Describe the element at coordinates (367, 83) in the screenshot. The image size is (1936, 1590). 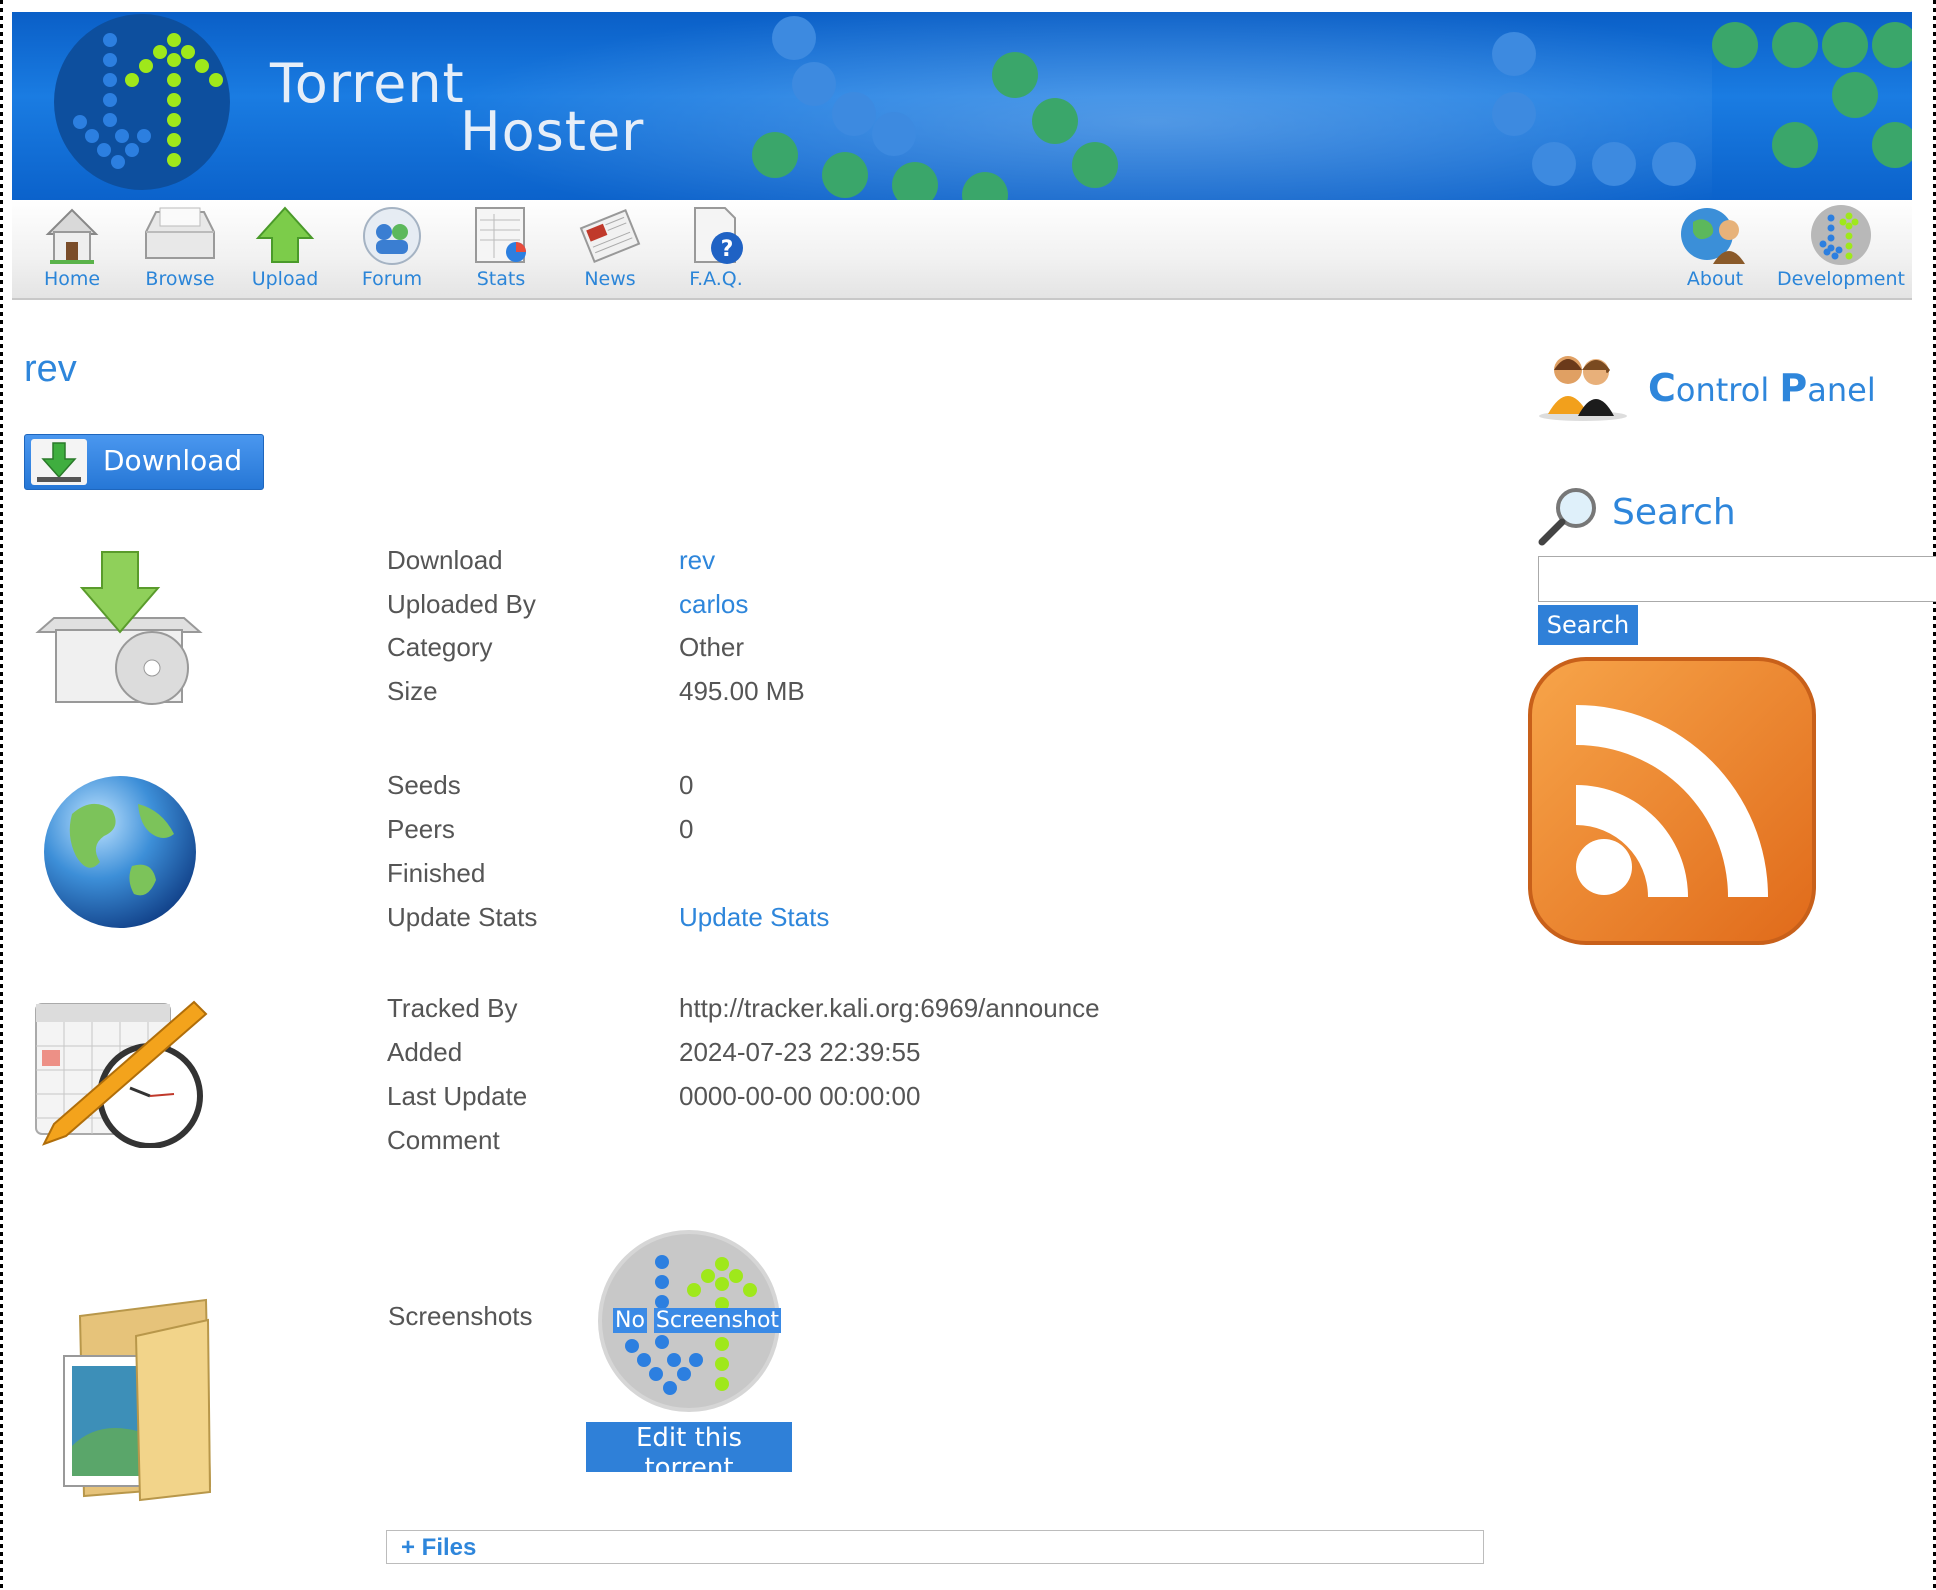
I see `site-title-line1: Torrent` at that location.